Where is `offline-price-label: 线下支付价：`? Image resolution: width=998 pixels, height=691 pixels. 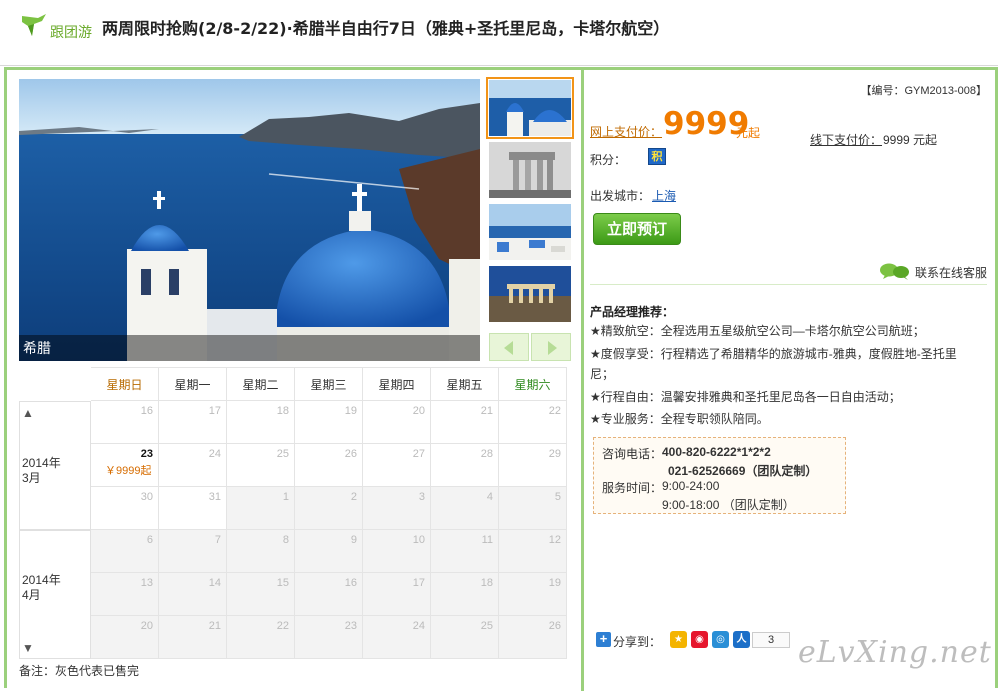 offline-price-label: 线下支付价： is located at coordinates (846, 139).